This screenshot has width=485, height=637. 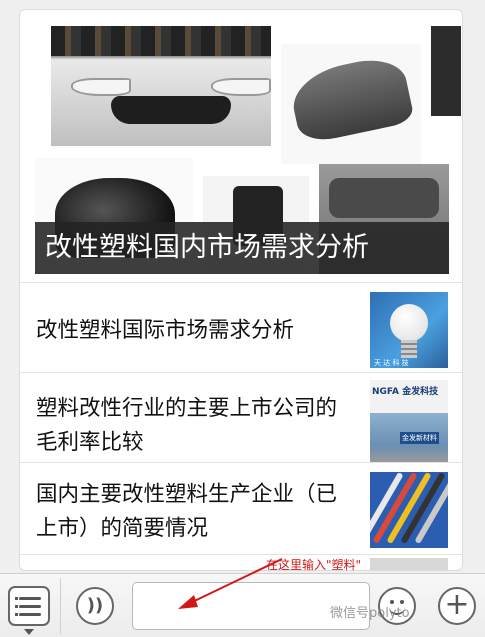 I want to click on factory-sign-text: 金发新材料, so click(x=419, y=438).